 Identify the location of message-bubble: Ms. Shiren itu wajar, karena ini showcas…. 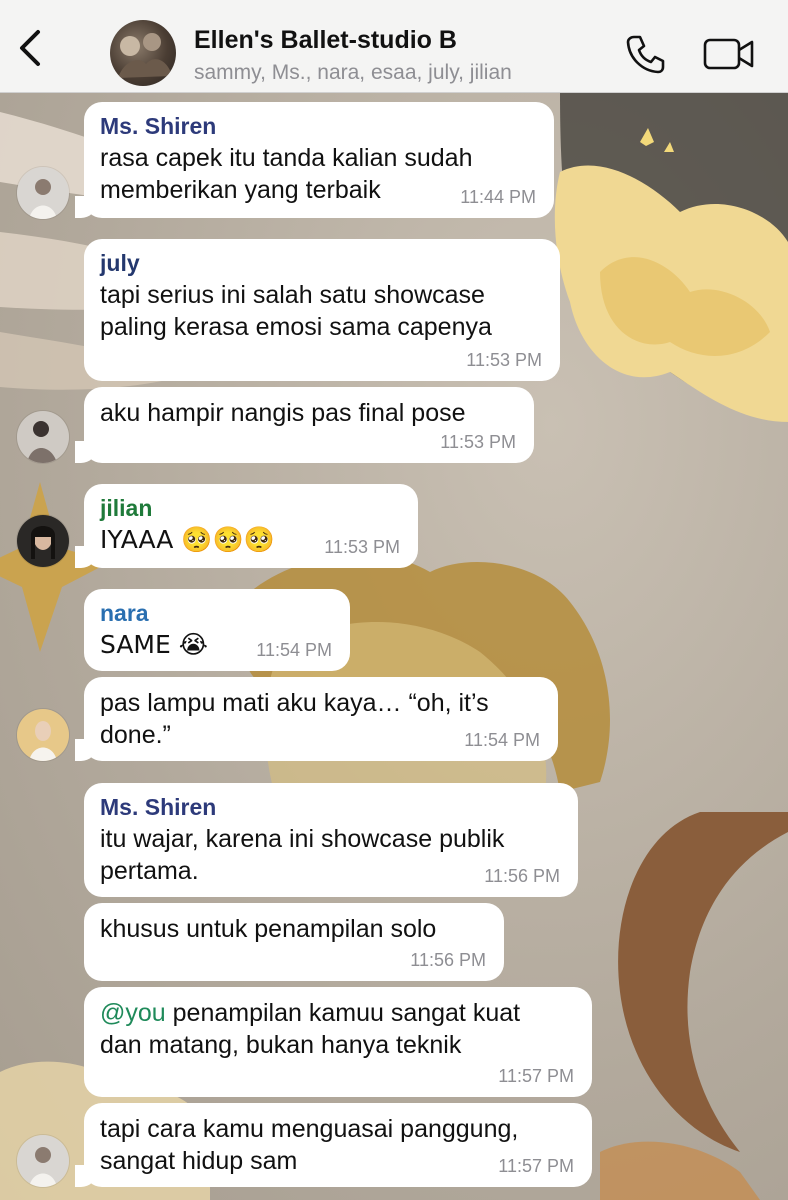
(331, 840).